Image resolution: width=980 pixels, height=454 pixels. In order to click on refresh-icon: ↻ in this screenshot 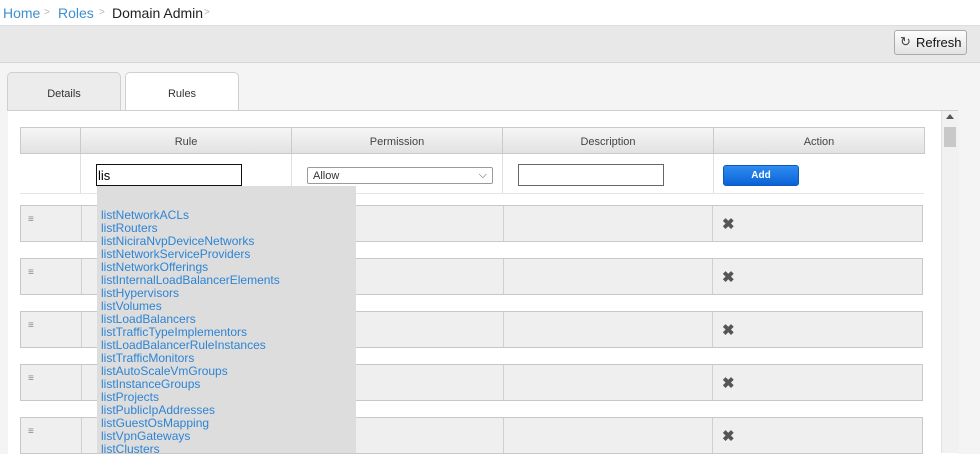, I will do `click(905, 41)`.